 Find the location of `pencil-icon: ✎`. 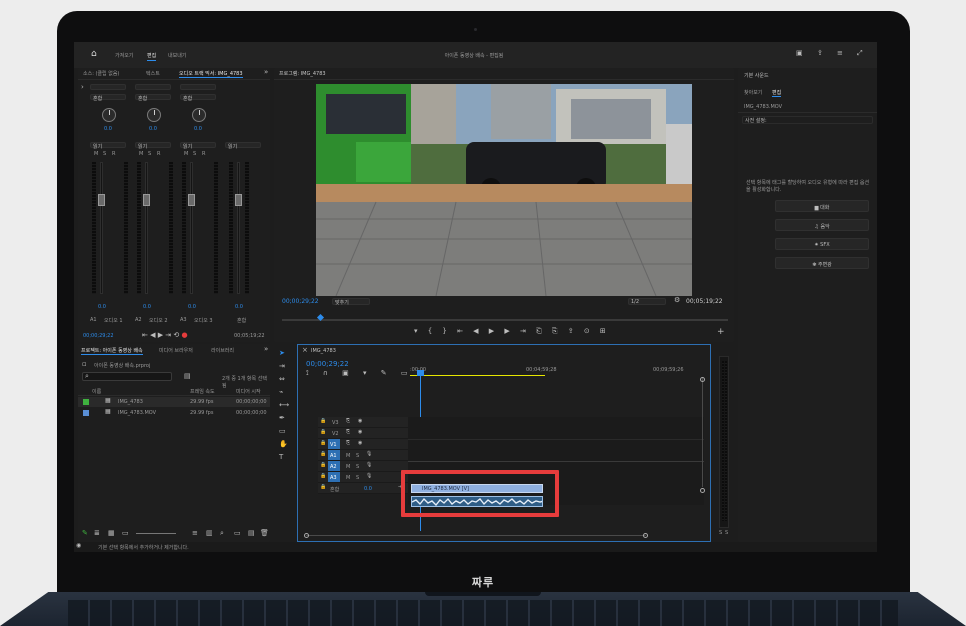

pencil-icon: ✎ is located at coordinates (85, 533).